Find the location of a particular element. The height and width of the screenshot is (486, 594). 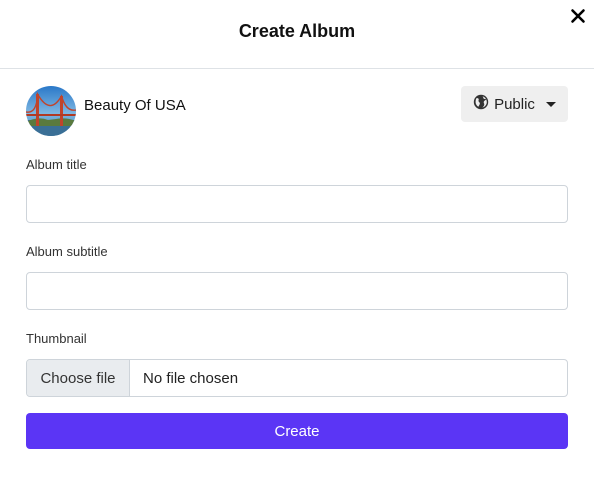

thumbnail-file-input: Choose file No file chosen is located at coordinates (297, 378).